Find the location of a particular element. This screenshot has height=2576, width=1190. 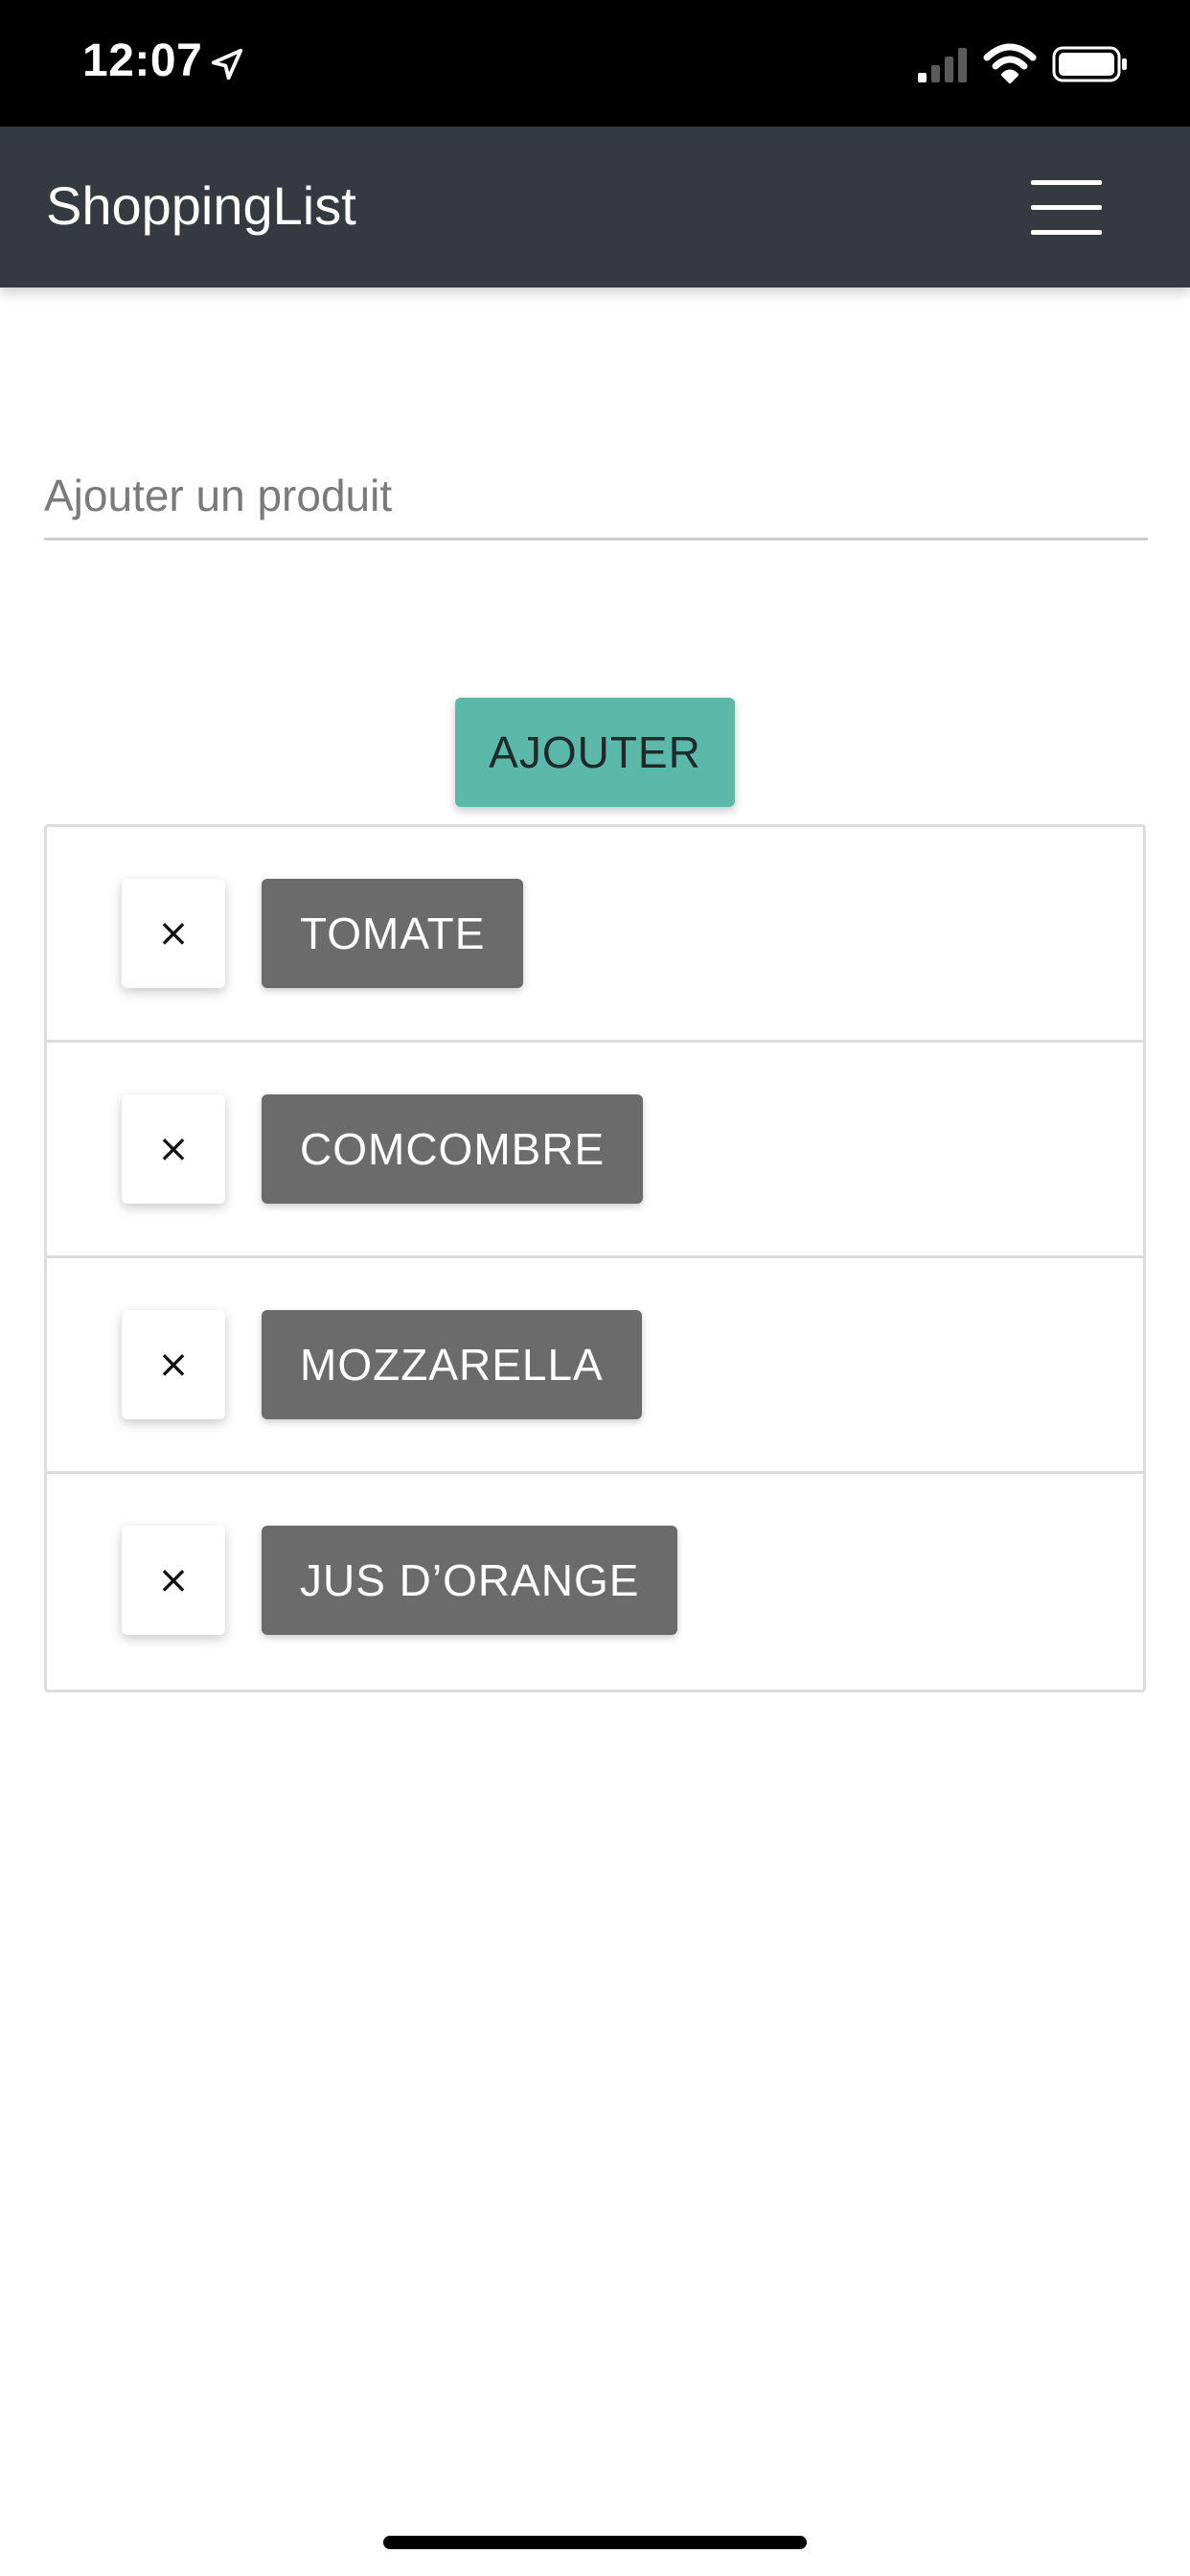

item-label: JUS D’ORANGE is located at coordinates (470, 1580).